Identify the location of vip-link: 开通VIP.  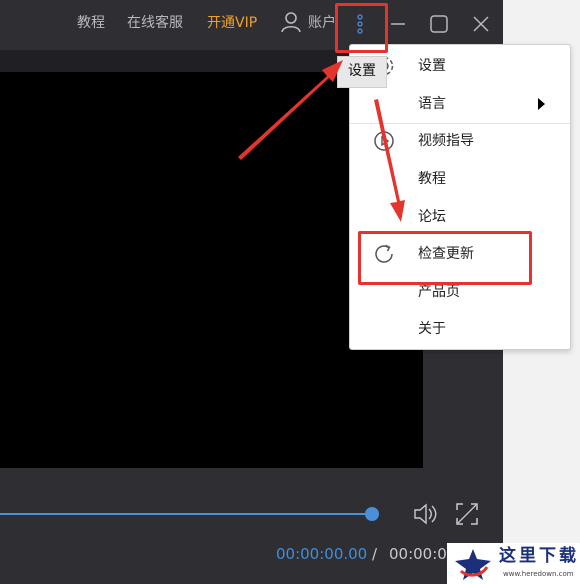
(232, 23).